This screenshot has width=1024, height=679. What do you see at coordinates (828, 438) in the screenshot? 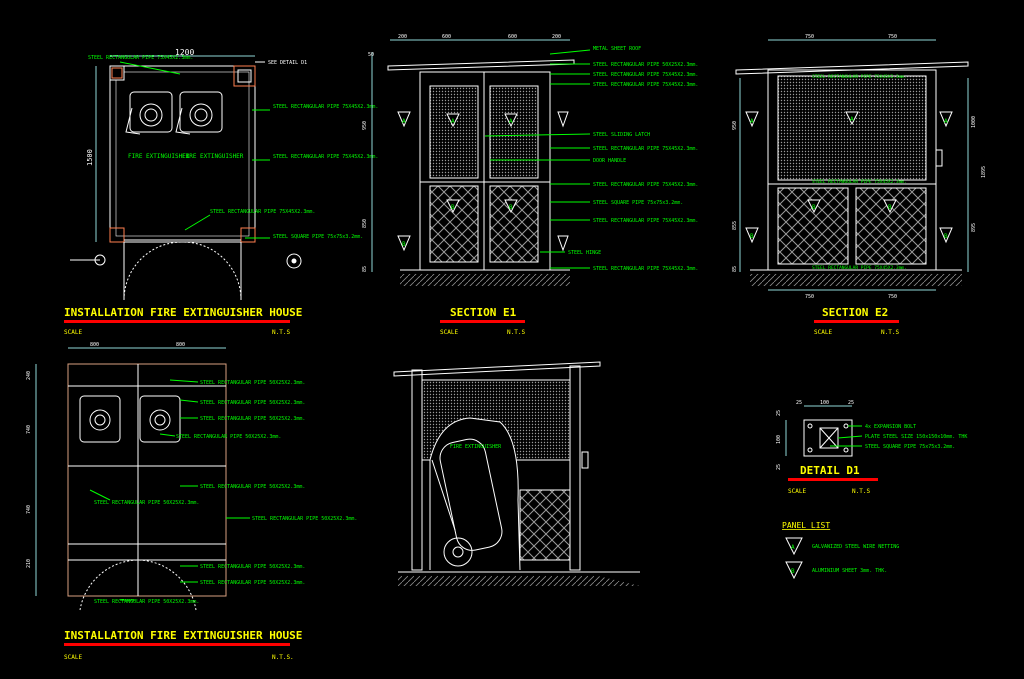
I see `base-plate` at bounding box center [828, 438].